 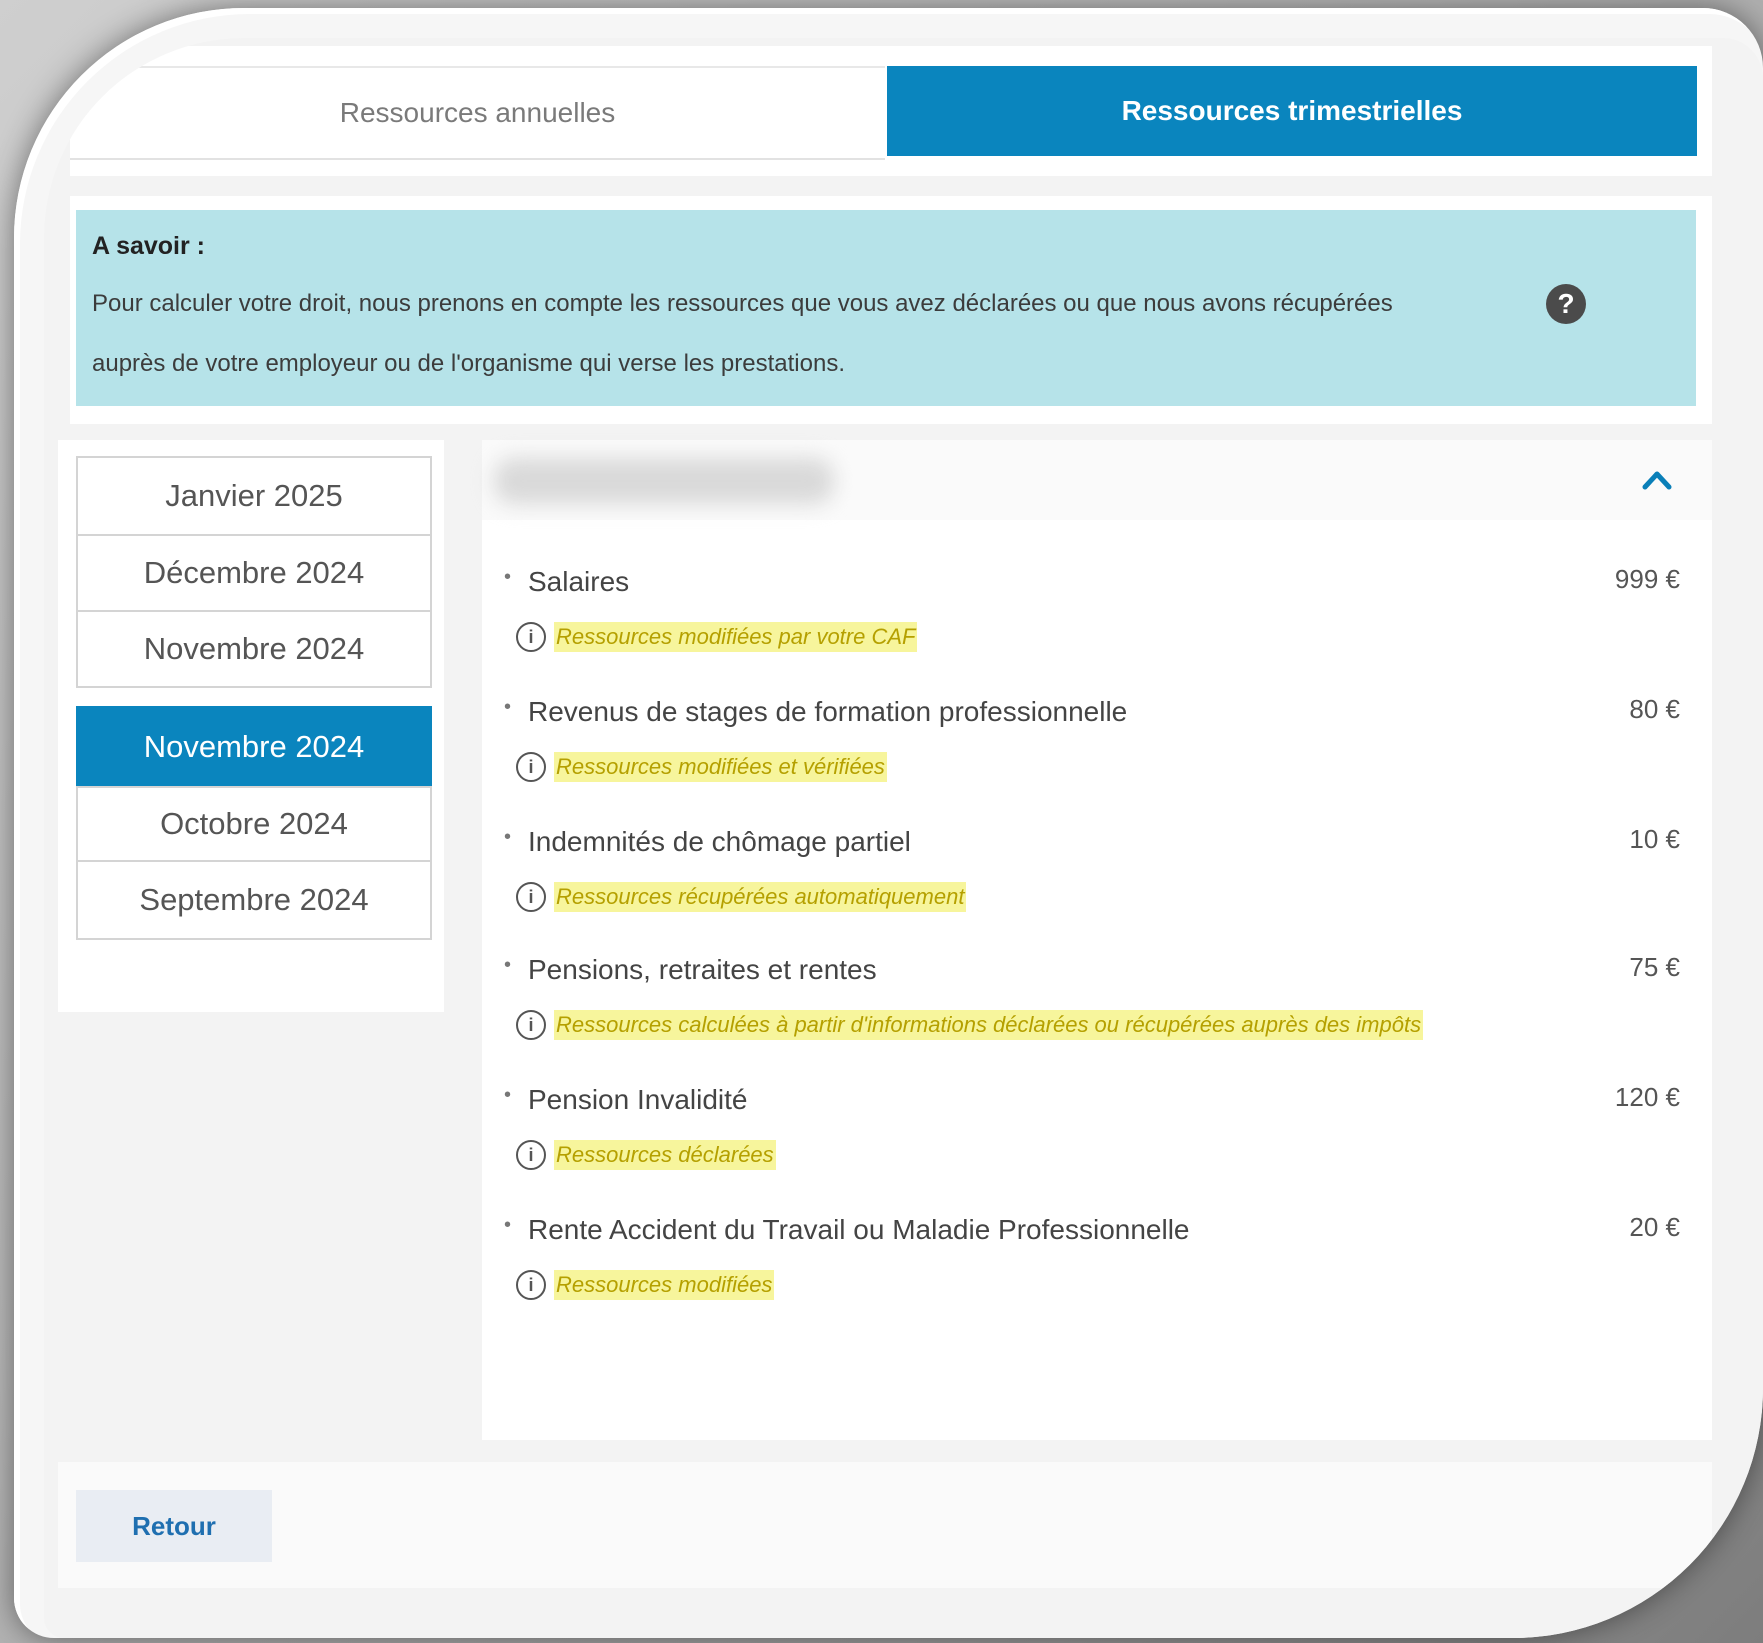 What do you see at coordinates (254, 573) in the screenshot?
I see `month-item: Décembre 2024` at bounding box center [254, 573].